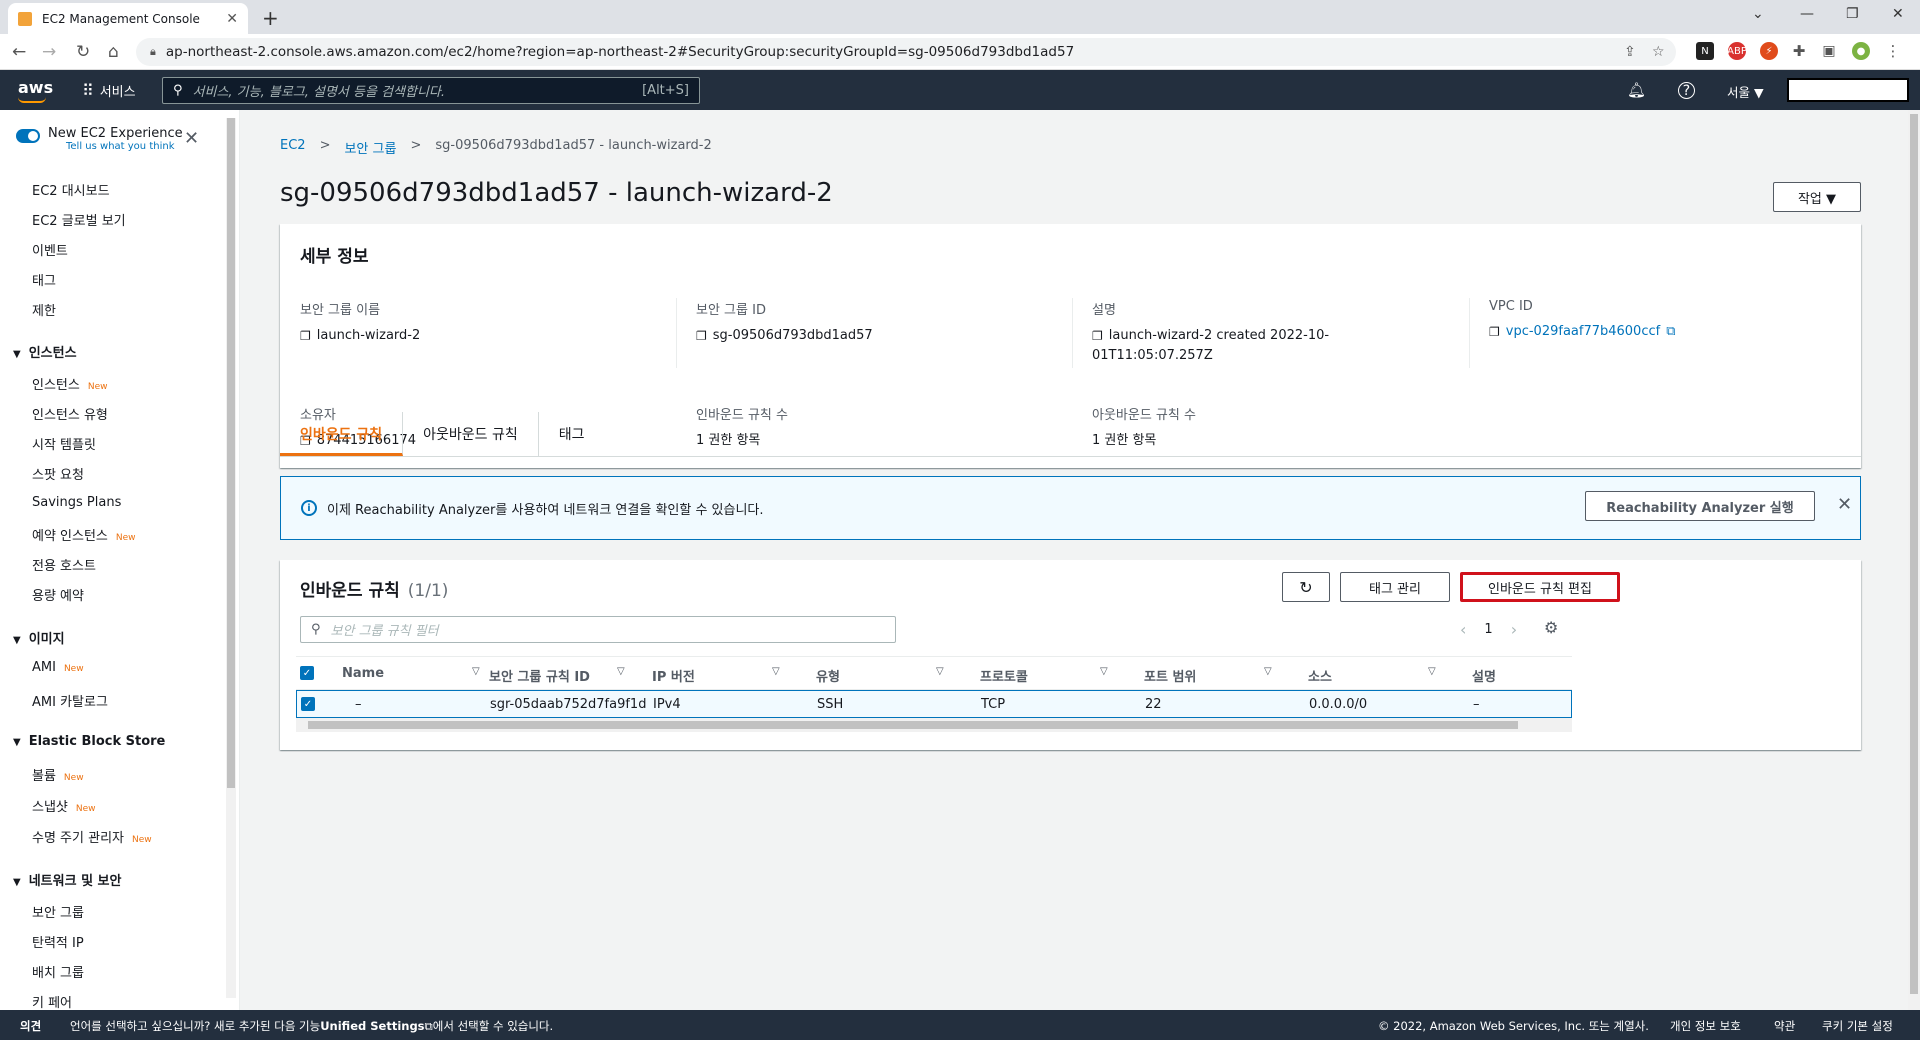  I want to click on col-description: 설명, so click(1484, 675).